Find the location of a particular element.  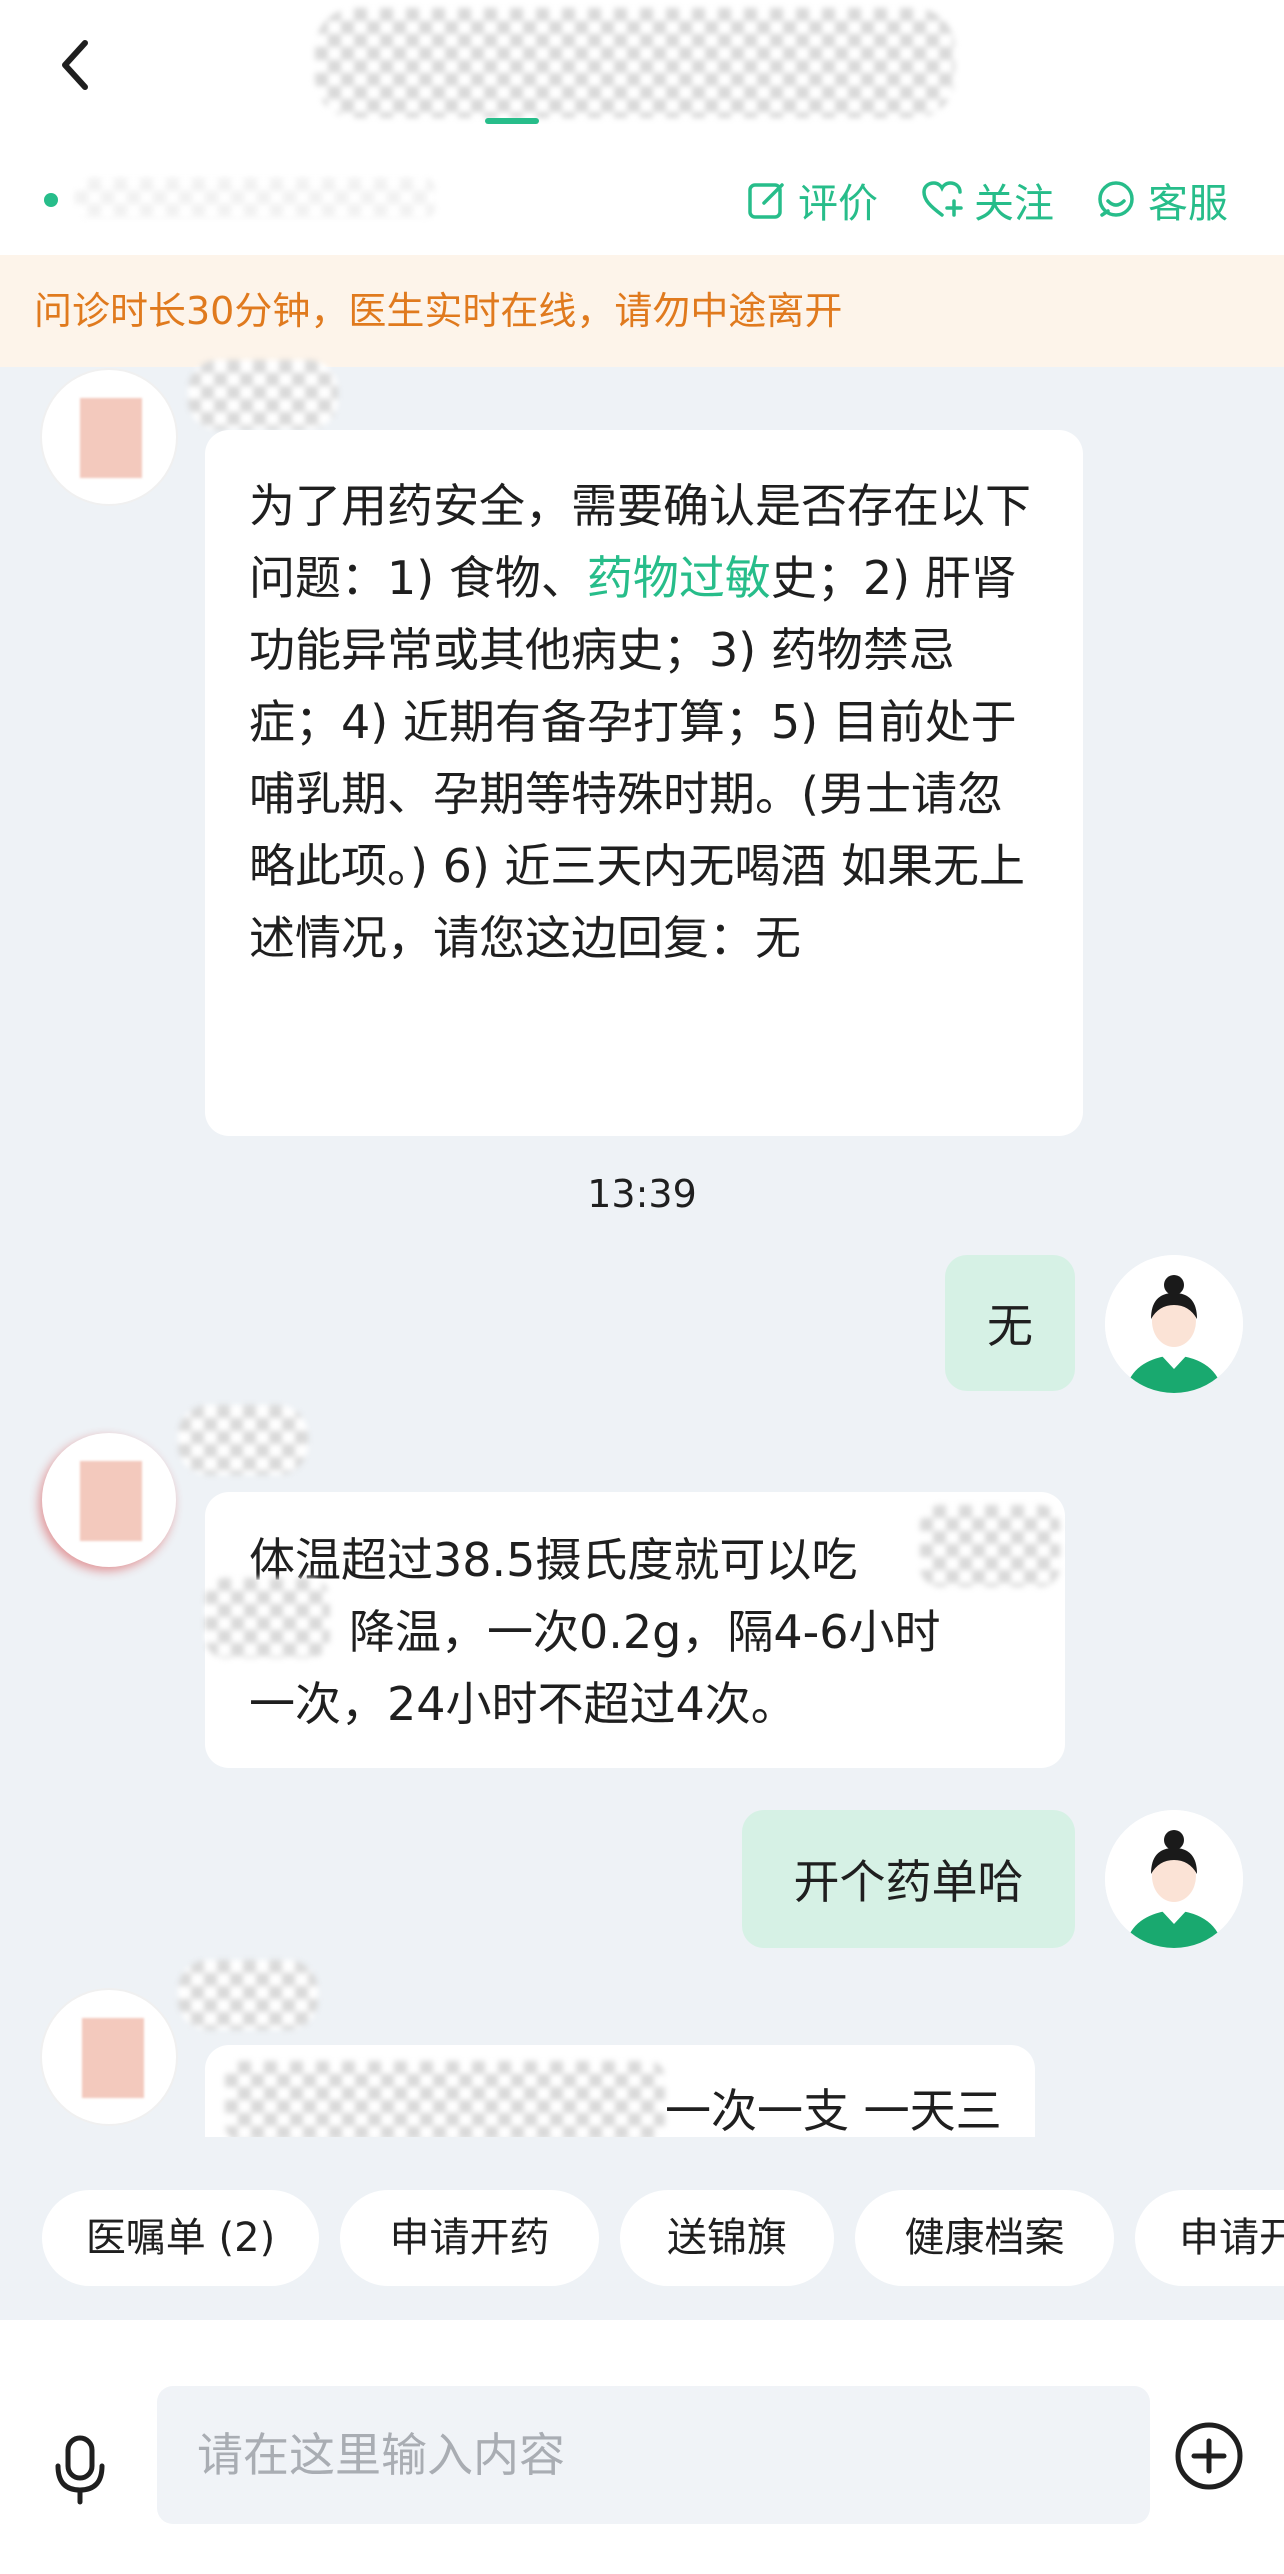

more-options-button is located at coordinates (1209, 2456).